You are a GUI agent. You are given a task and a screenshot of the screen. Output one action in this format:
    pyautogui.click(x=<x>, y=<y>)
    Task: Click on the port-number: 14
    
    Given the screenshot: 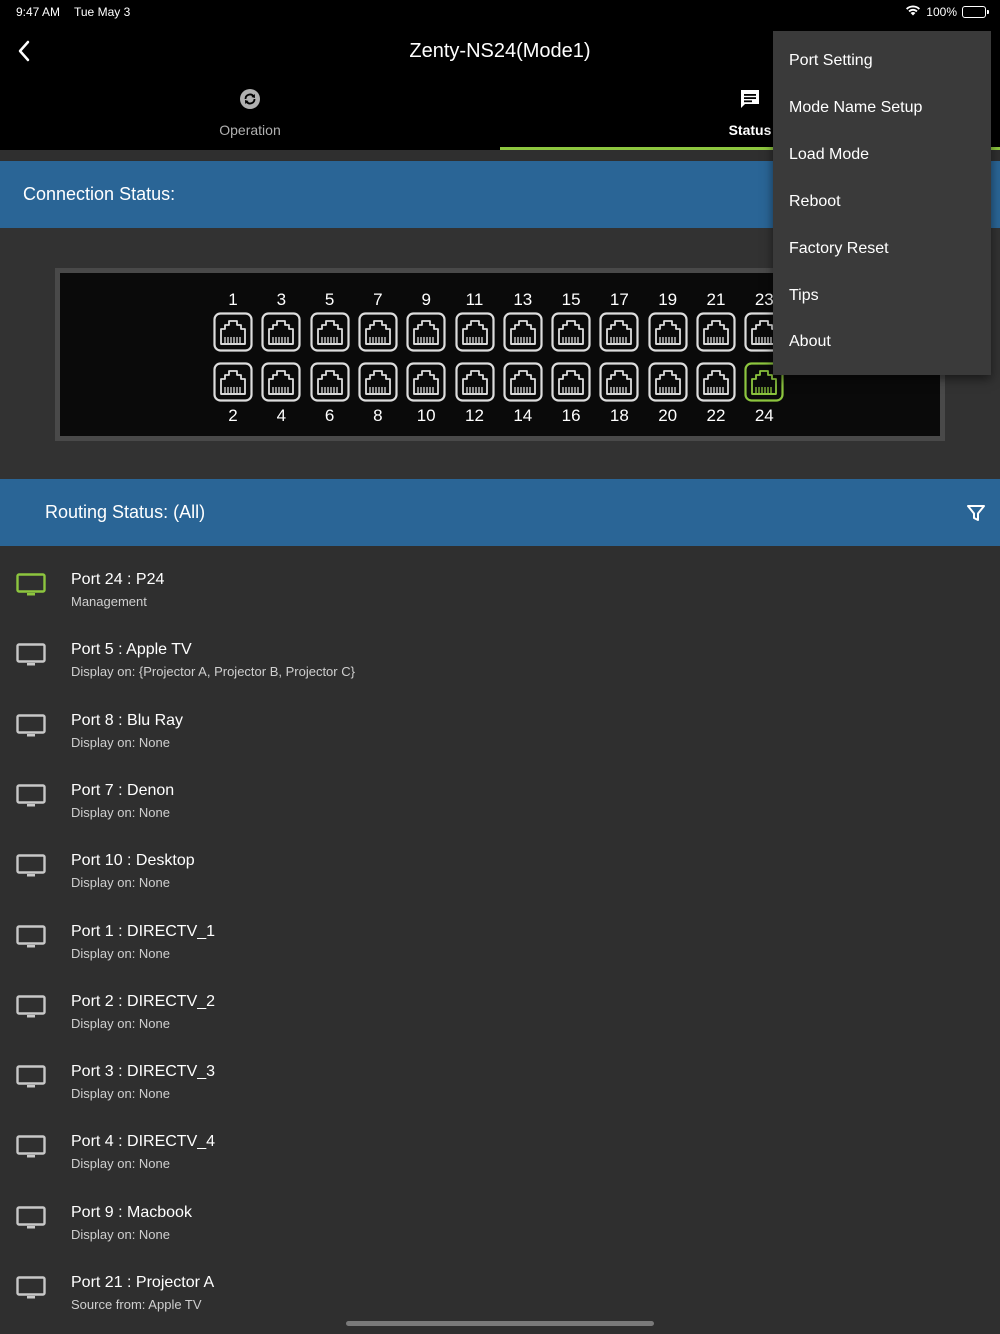 What is the action you would take?
    pyautogui.click(x=523, y=415)
    